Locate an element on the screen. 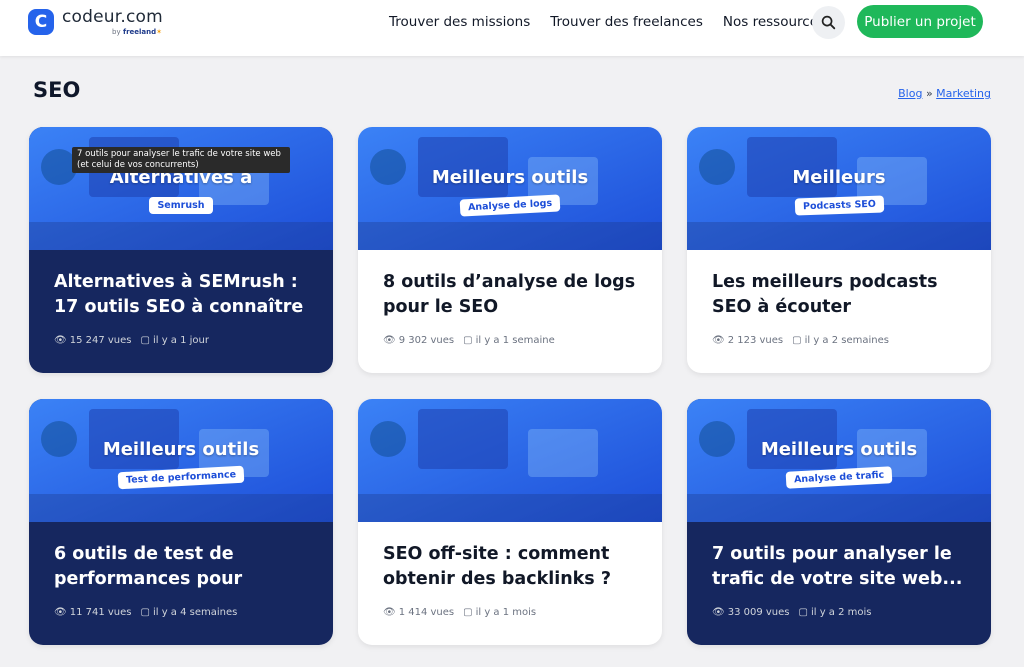  post-date: il y a 1 mois is located at coordinates (506, 612).